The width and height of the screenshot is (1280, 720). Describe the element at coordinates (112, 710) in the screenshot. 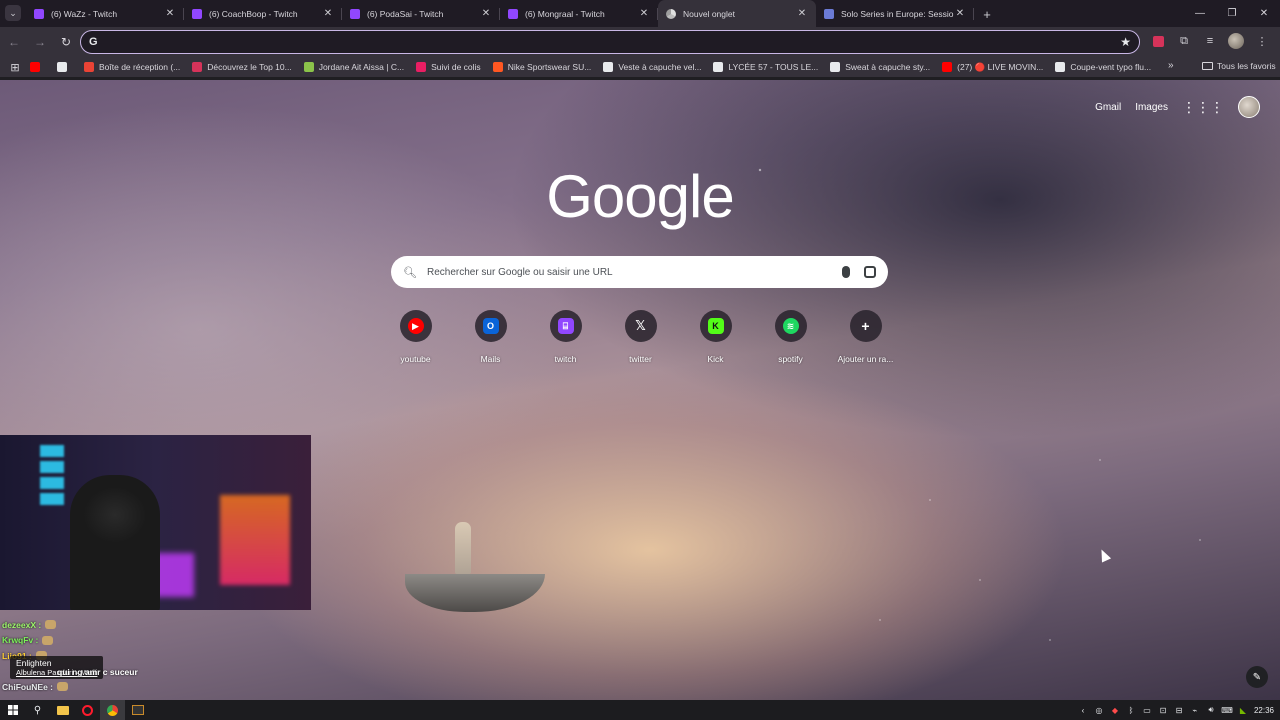

I see `chrome-taskbar-button` at that location.